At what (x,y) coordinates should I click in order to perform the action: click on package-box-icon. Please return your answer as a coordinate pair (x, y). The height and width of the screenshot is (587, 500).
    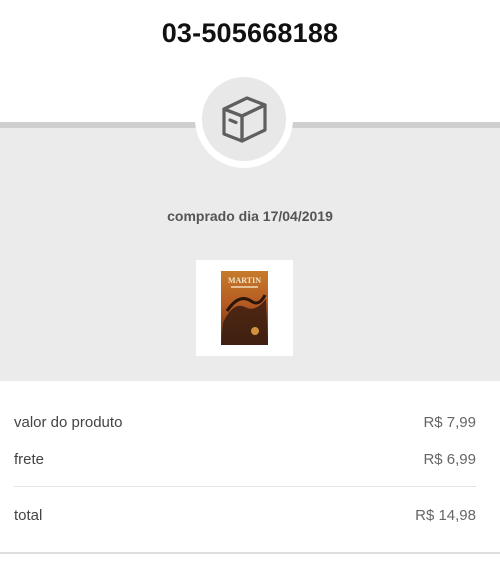
    Looking at the image, I should click on (244, 119).